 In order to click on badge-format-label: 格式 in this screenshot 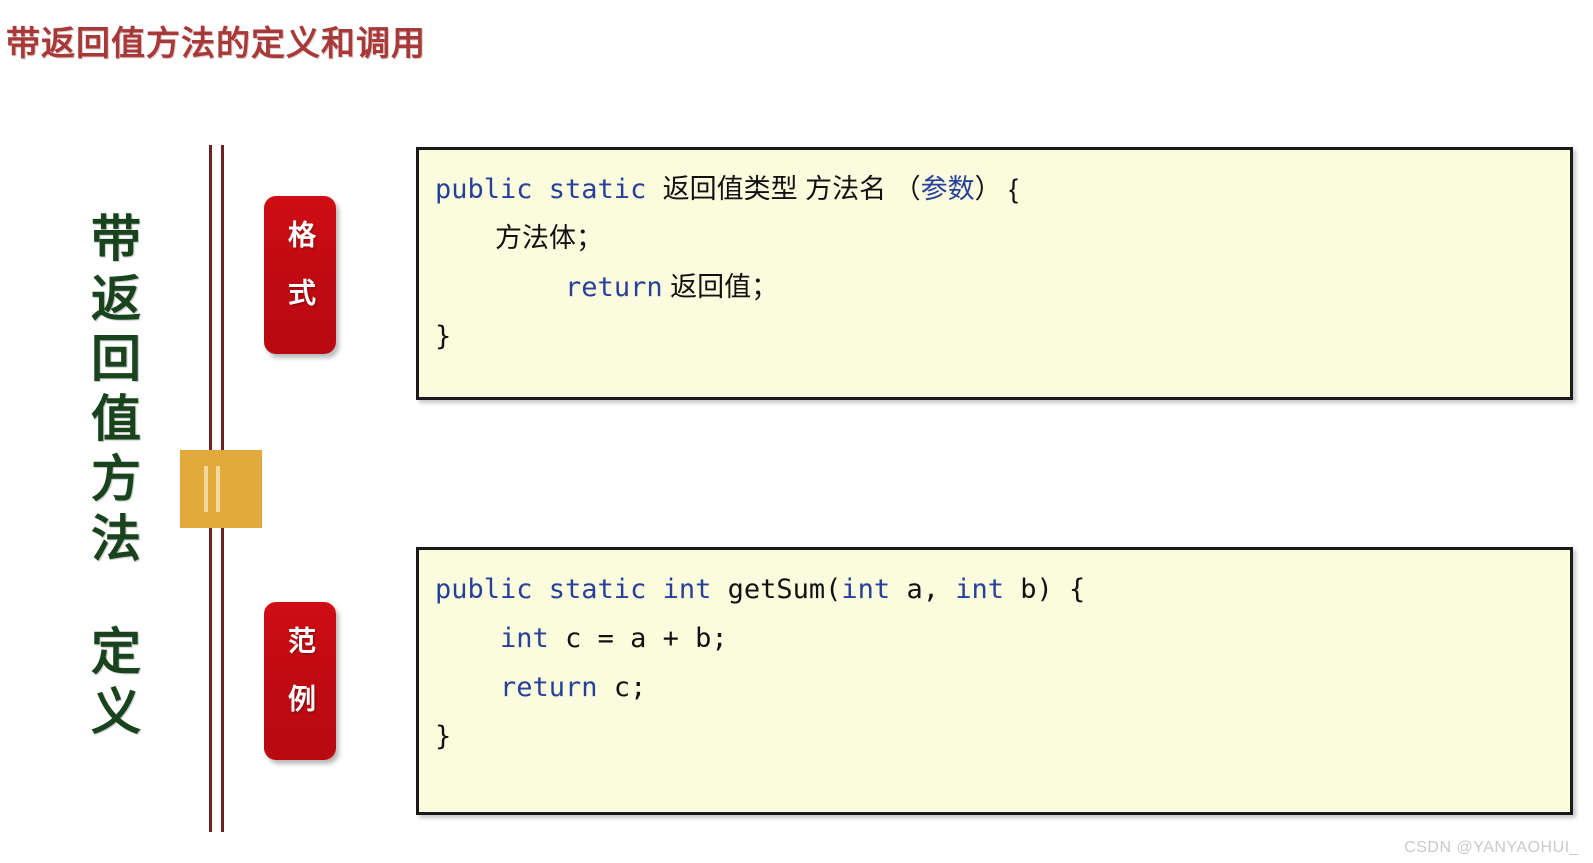, I will do `click(300, 278)`.